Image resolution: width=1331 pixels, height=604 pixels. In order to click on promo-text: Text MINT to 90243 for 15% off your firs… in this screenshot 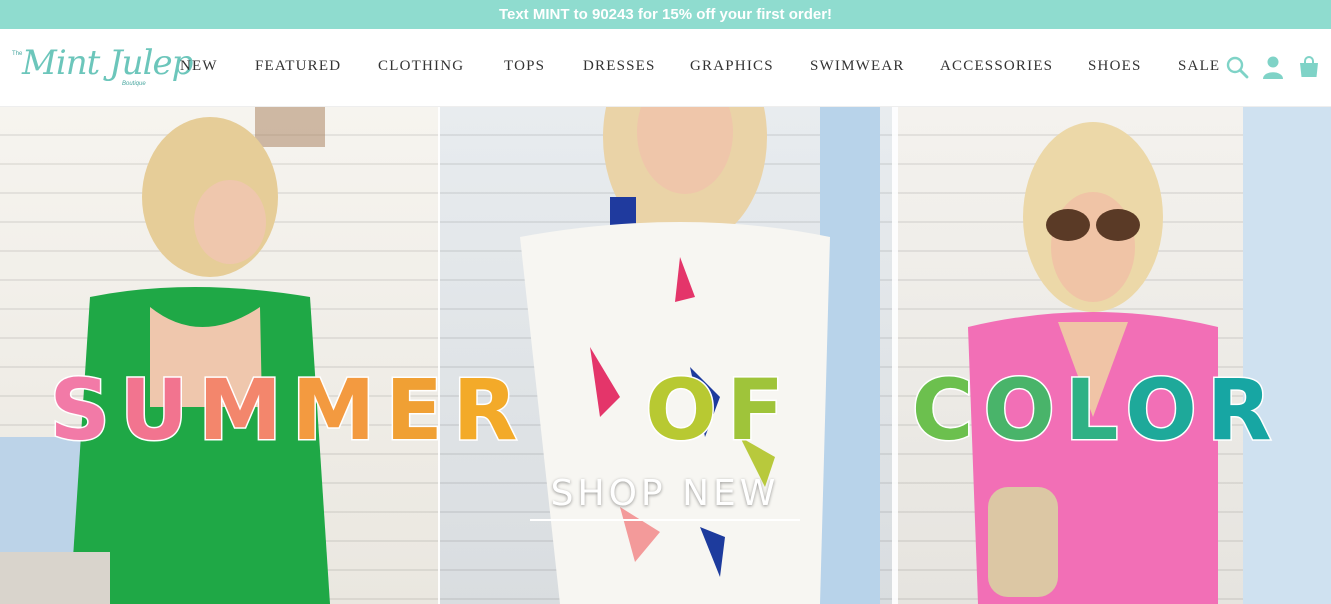, I will do `click(665, 14)`.